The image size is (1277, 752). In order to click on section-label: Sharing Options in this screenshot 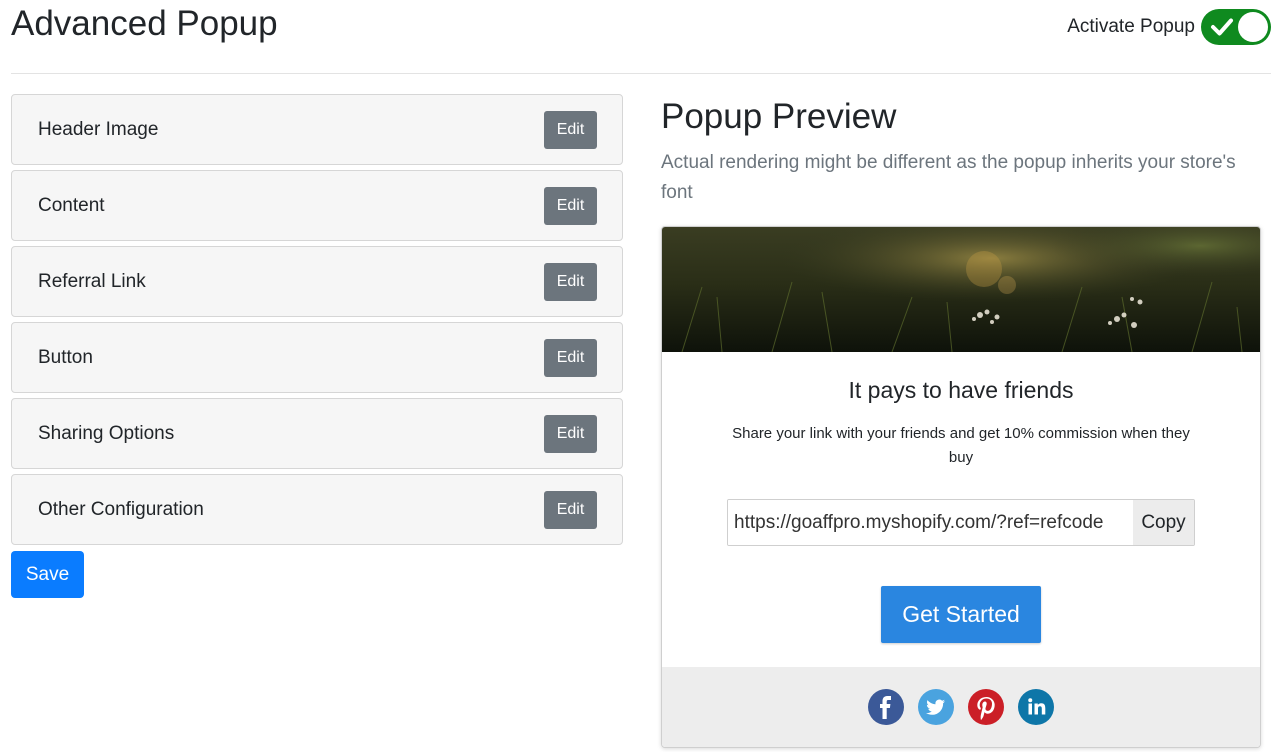, I will do `click(106, 433)`.